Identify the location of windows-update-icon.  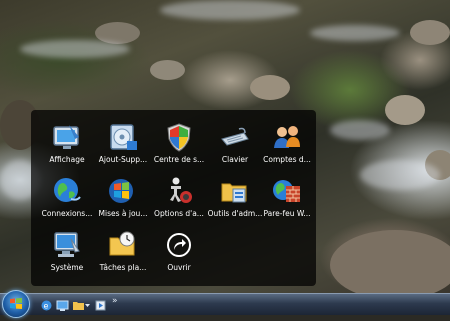
(123, 191).